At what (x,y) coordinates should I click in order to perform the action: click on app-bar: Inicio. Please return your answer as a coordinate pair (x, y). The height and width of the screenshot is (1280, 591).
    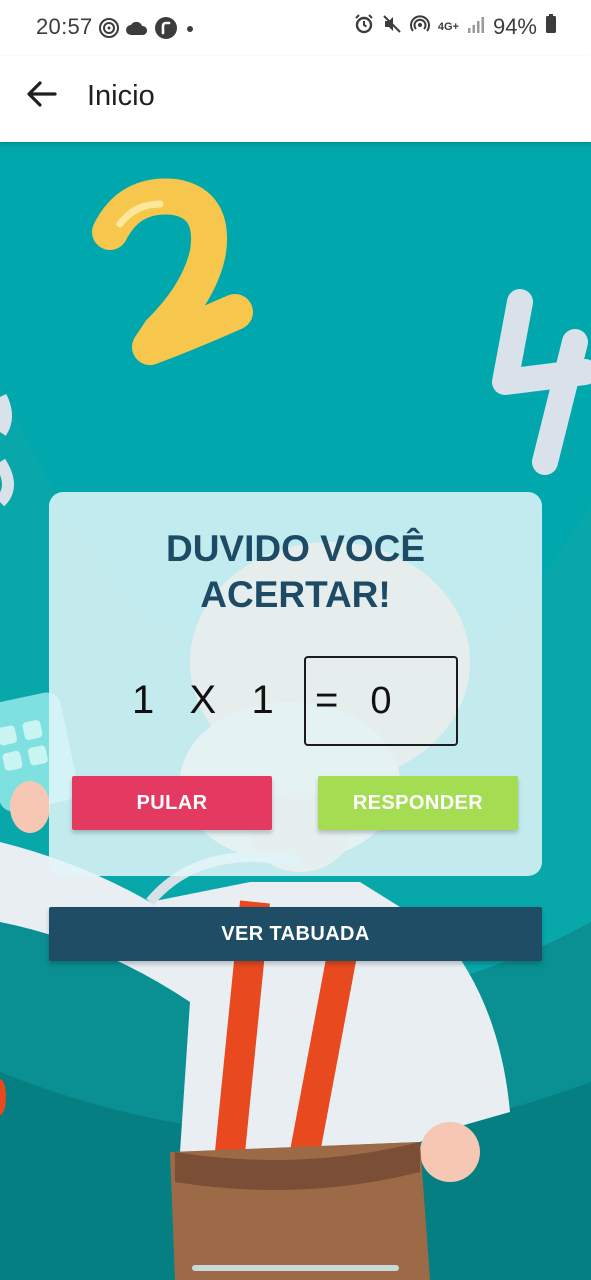
    Looking at the image, I should click on (295, 99).